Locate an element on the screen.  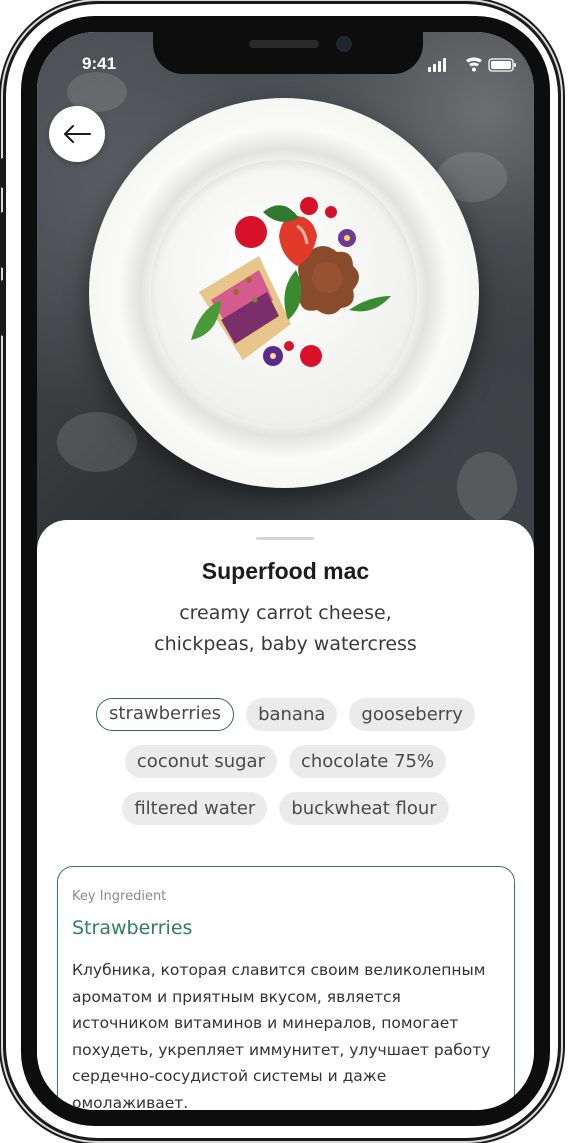
dish-subtitle-line2: chickpeas, baby watercress is located at coordinates (285, 644).